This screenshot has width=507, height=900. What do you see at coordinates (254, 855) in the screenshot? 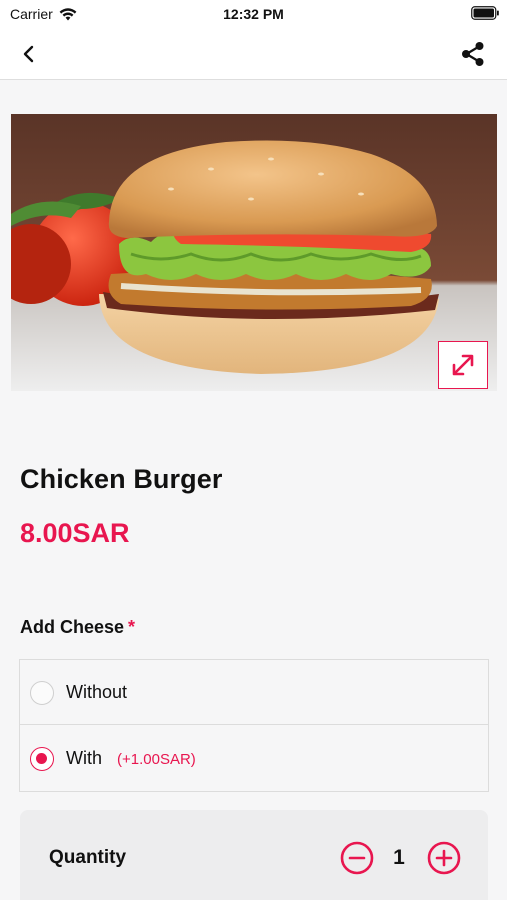
I see `quantity-card: Quantity 1` at bounding box center [254, 855].